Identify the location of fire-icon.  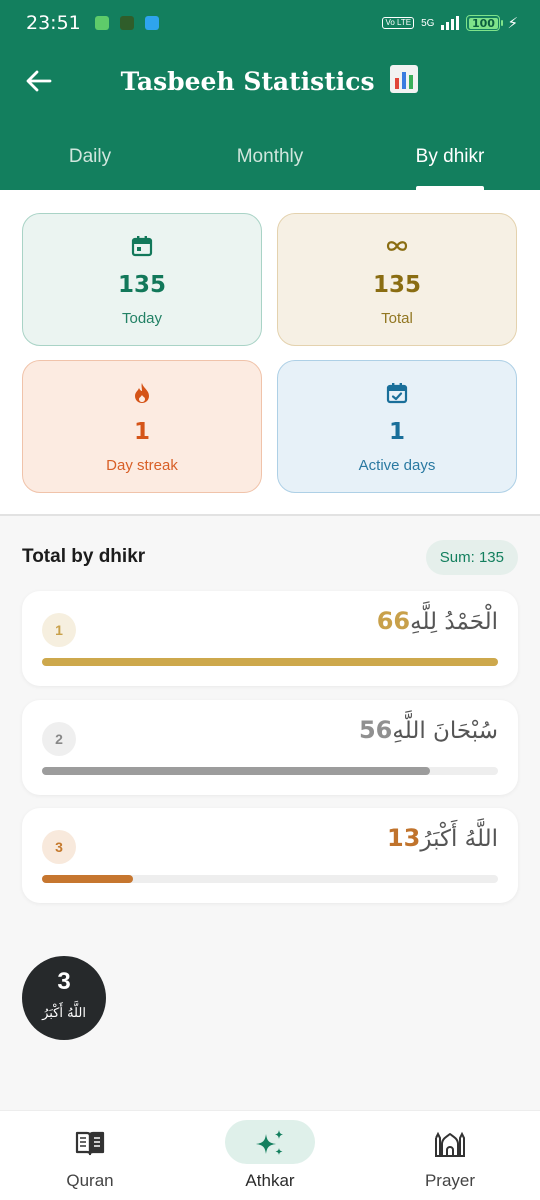
(142, 393).